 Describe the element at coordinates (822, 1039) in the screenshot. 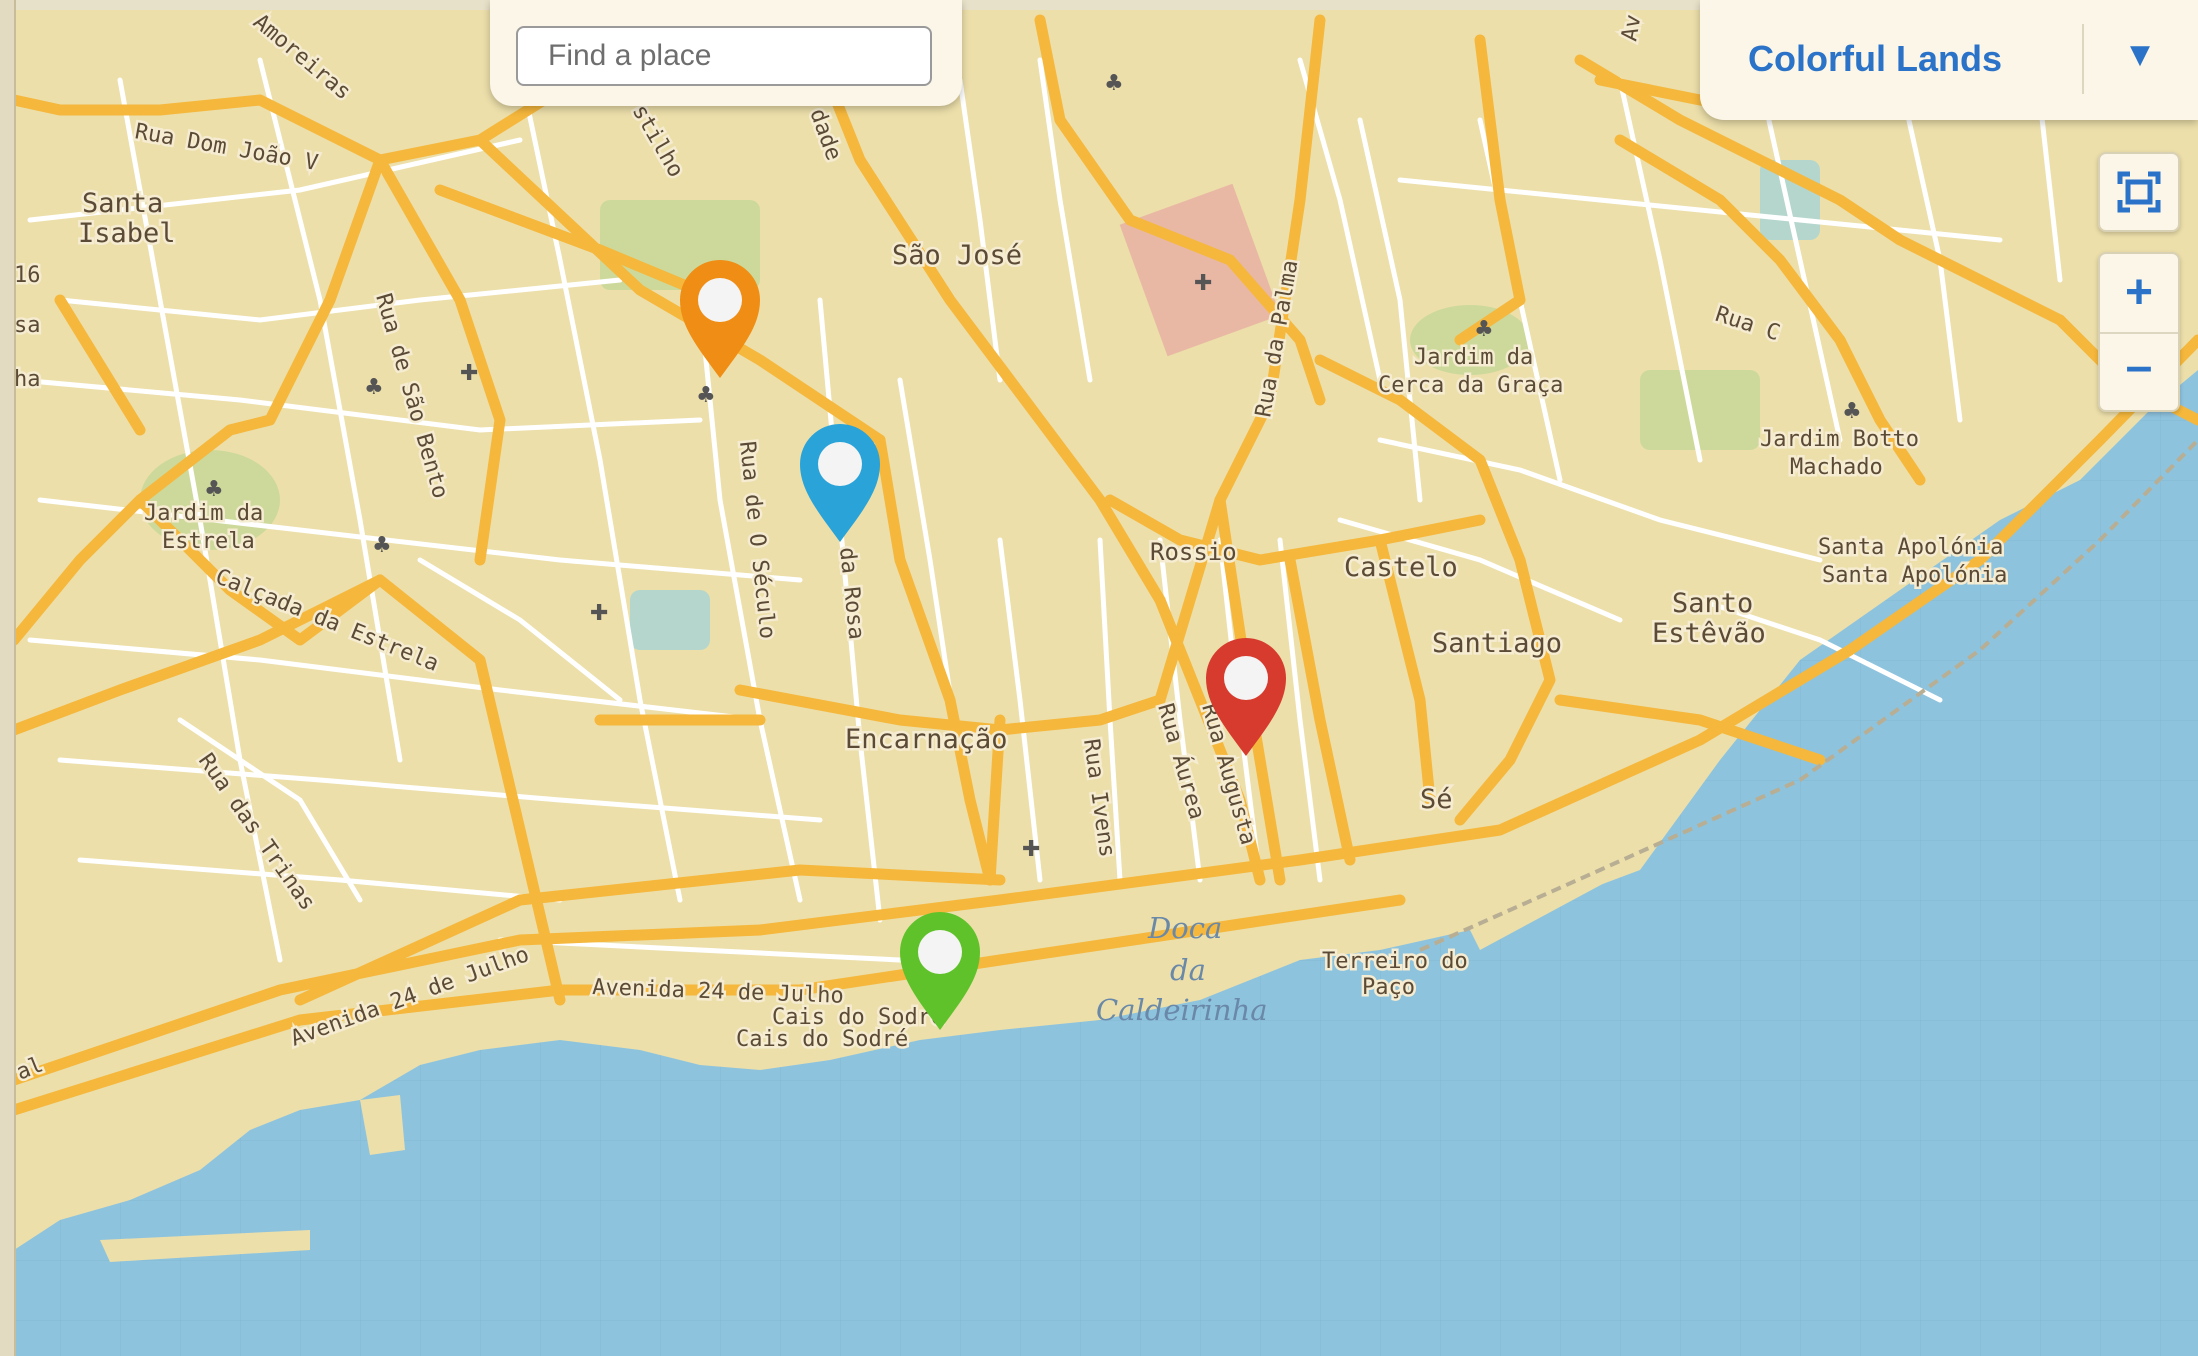

I see `label-cais-sodre-2: Cais do Sodré` at that location.